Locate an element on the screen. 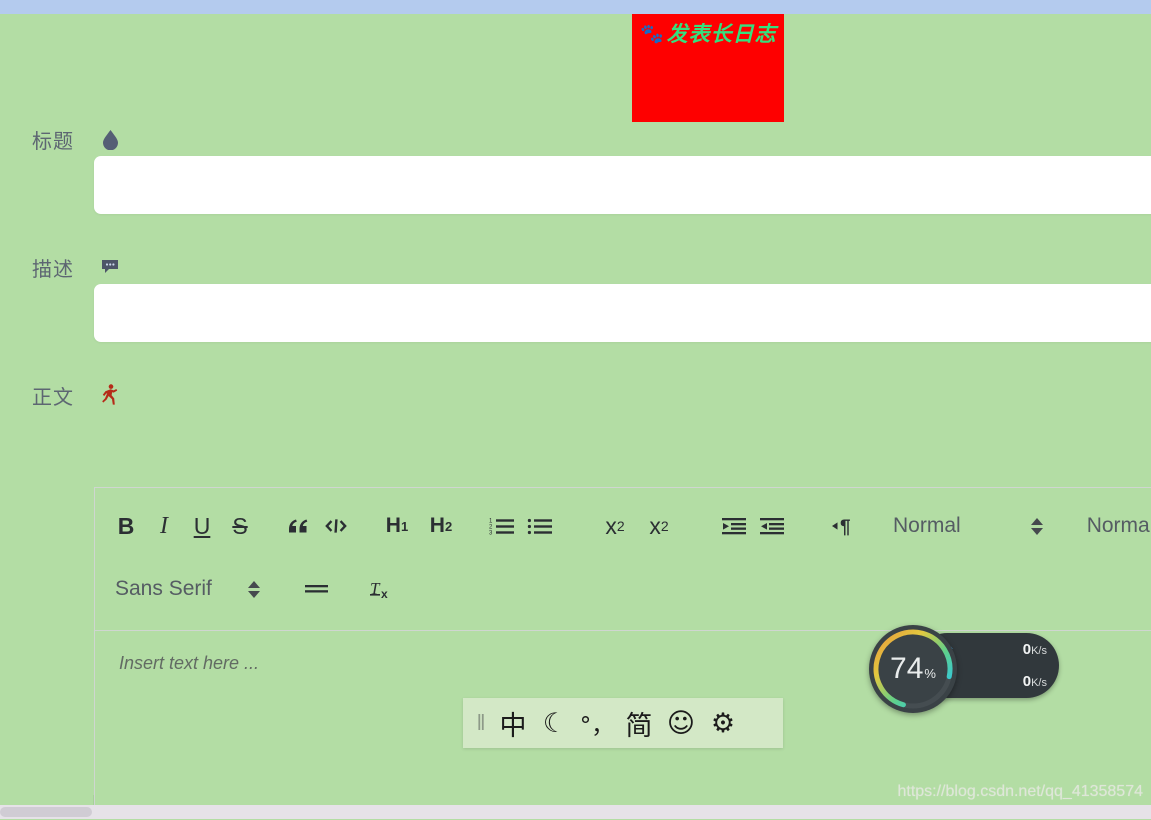 Image resolution: width=1151 pixels, height=820 pixels. field-row-description: 描述 is located at coordinates (575, 296).